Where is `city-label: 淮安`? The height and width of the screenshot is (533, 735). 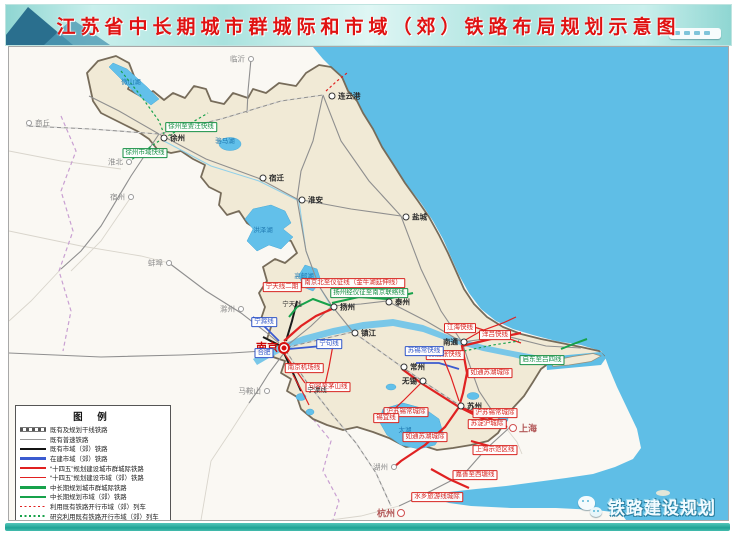
city-label: 淮安 is located at coordinates (315, 200).